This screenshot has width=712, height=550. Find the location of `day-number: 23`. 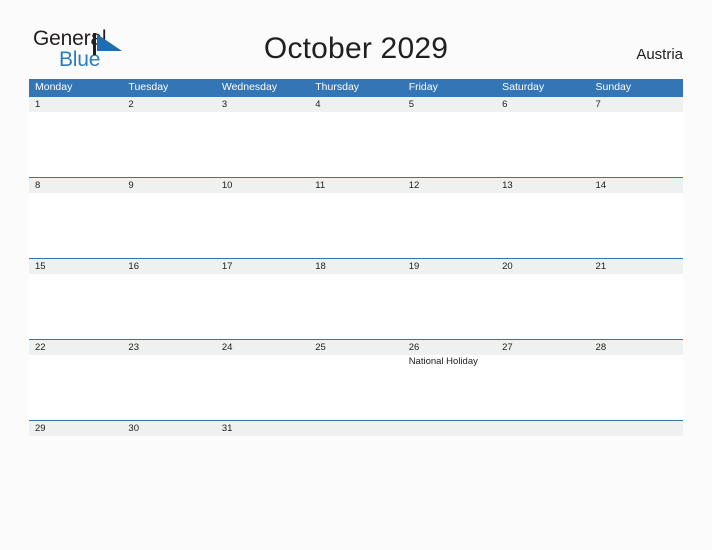

day-number: 23 is located at coordinates (133, 347).